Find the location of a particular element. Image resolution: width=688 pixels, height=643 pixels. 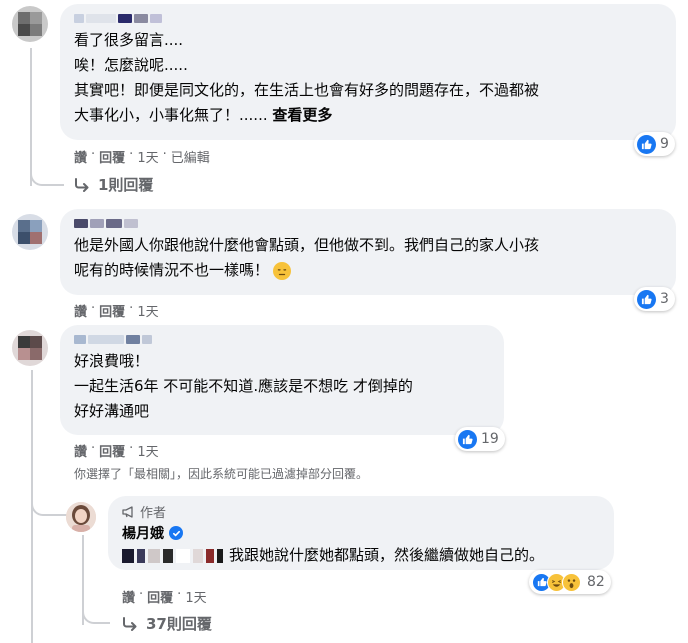

reaction-count: 9 is located at coordinates (654, 144).